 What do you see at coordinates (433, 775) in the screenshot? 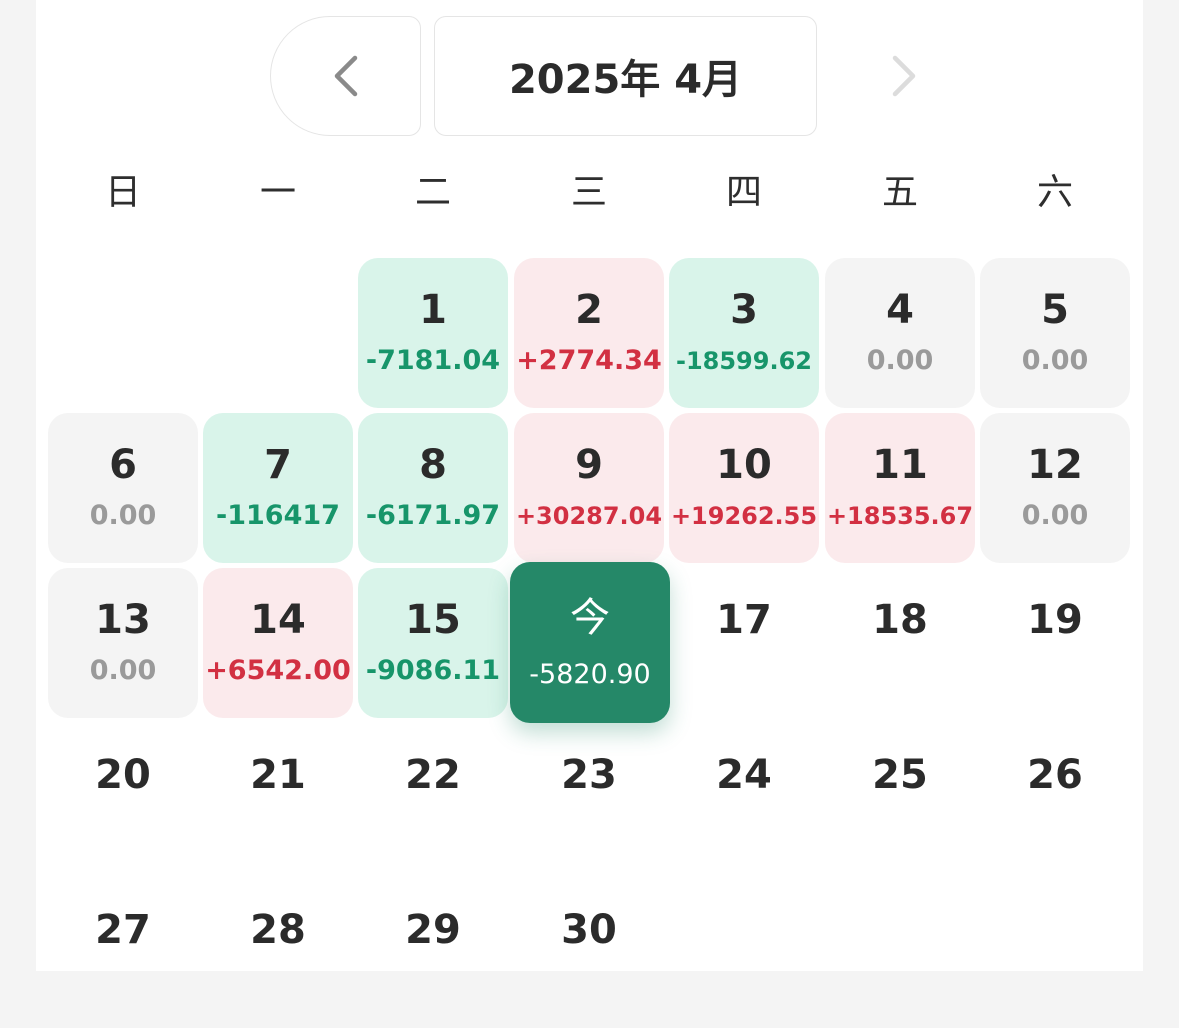
I see `day-number: 22` at bounding box center [433, 775].